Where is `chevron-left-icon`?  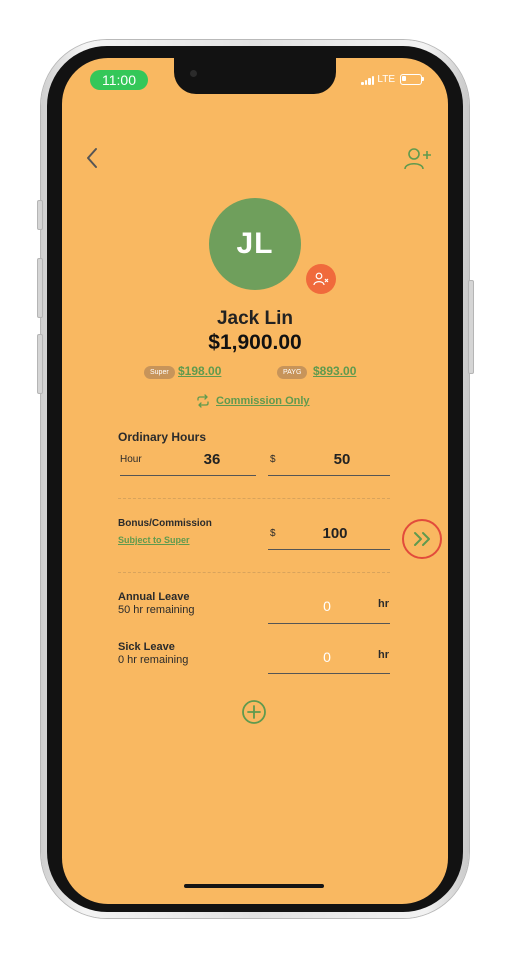
chevron-left-icon is located at coordinates (92, 158).